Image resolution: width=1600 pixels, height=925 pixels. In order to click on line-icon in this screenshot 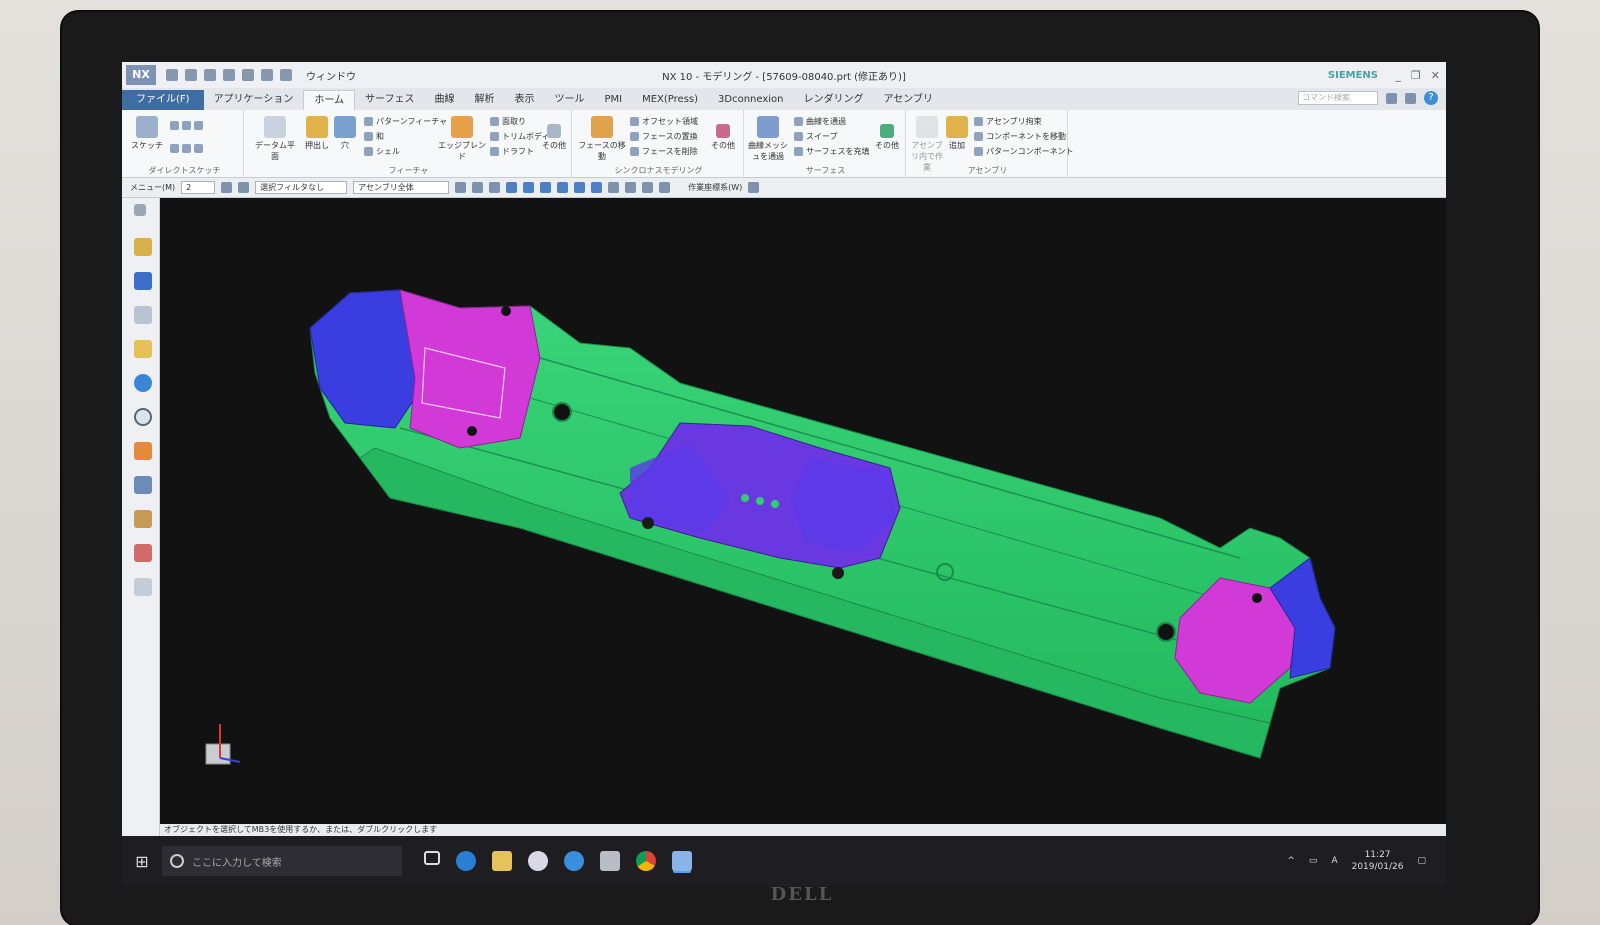, I will do `click(198, 125)`.